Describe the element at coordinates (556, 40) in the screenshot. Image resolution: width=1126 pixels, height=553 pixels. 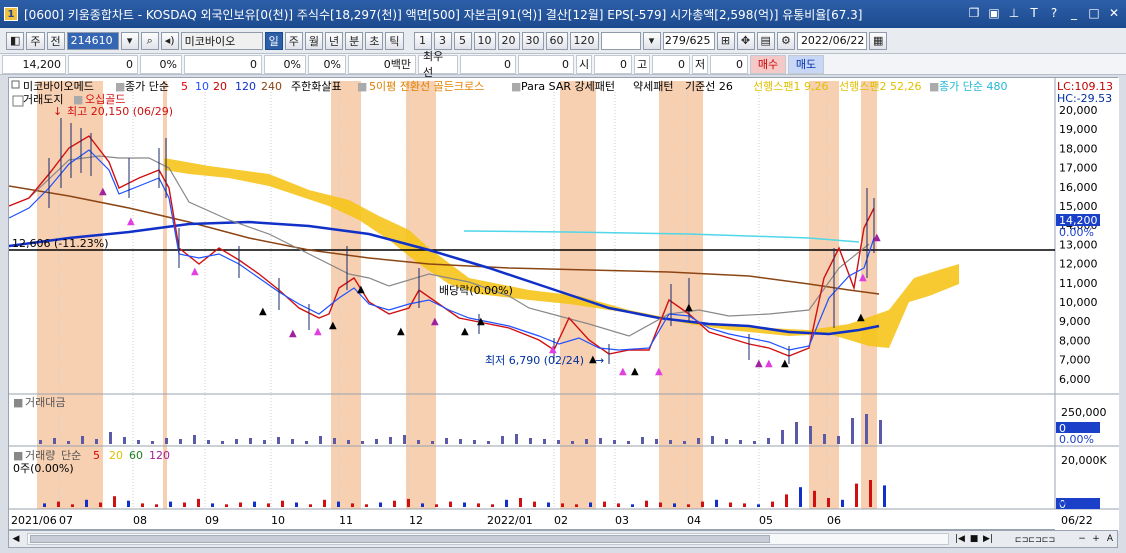
I see `interval-60: 60` at that location.